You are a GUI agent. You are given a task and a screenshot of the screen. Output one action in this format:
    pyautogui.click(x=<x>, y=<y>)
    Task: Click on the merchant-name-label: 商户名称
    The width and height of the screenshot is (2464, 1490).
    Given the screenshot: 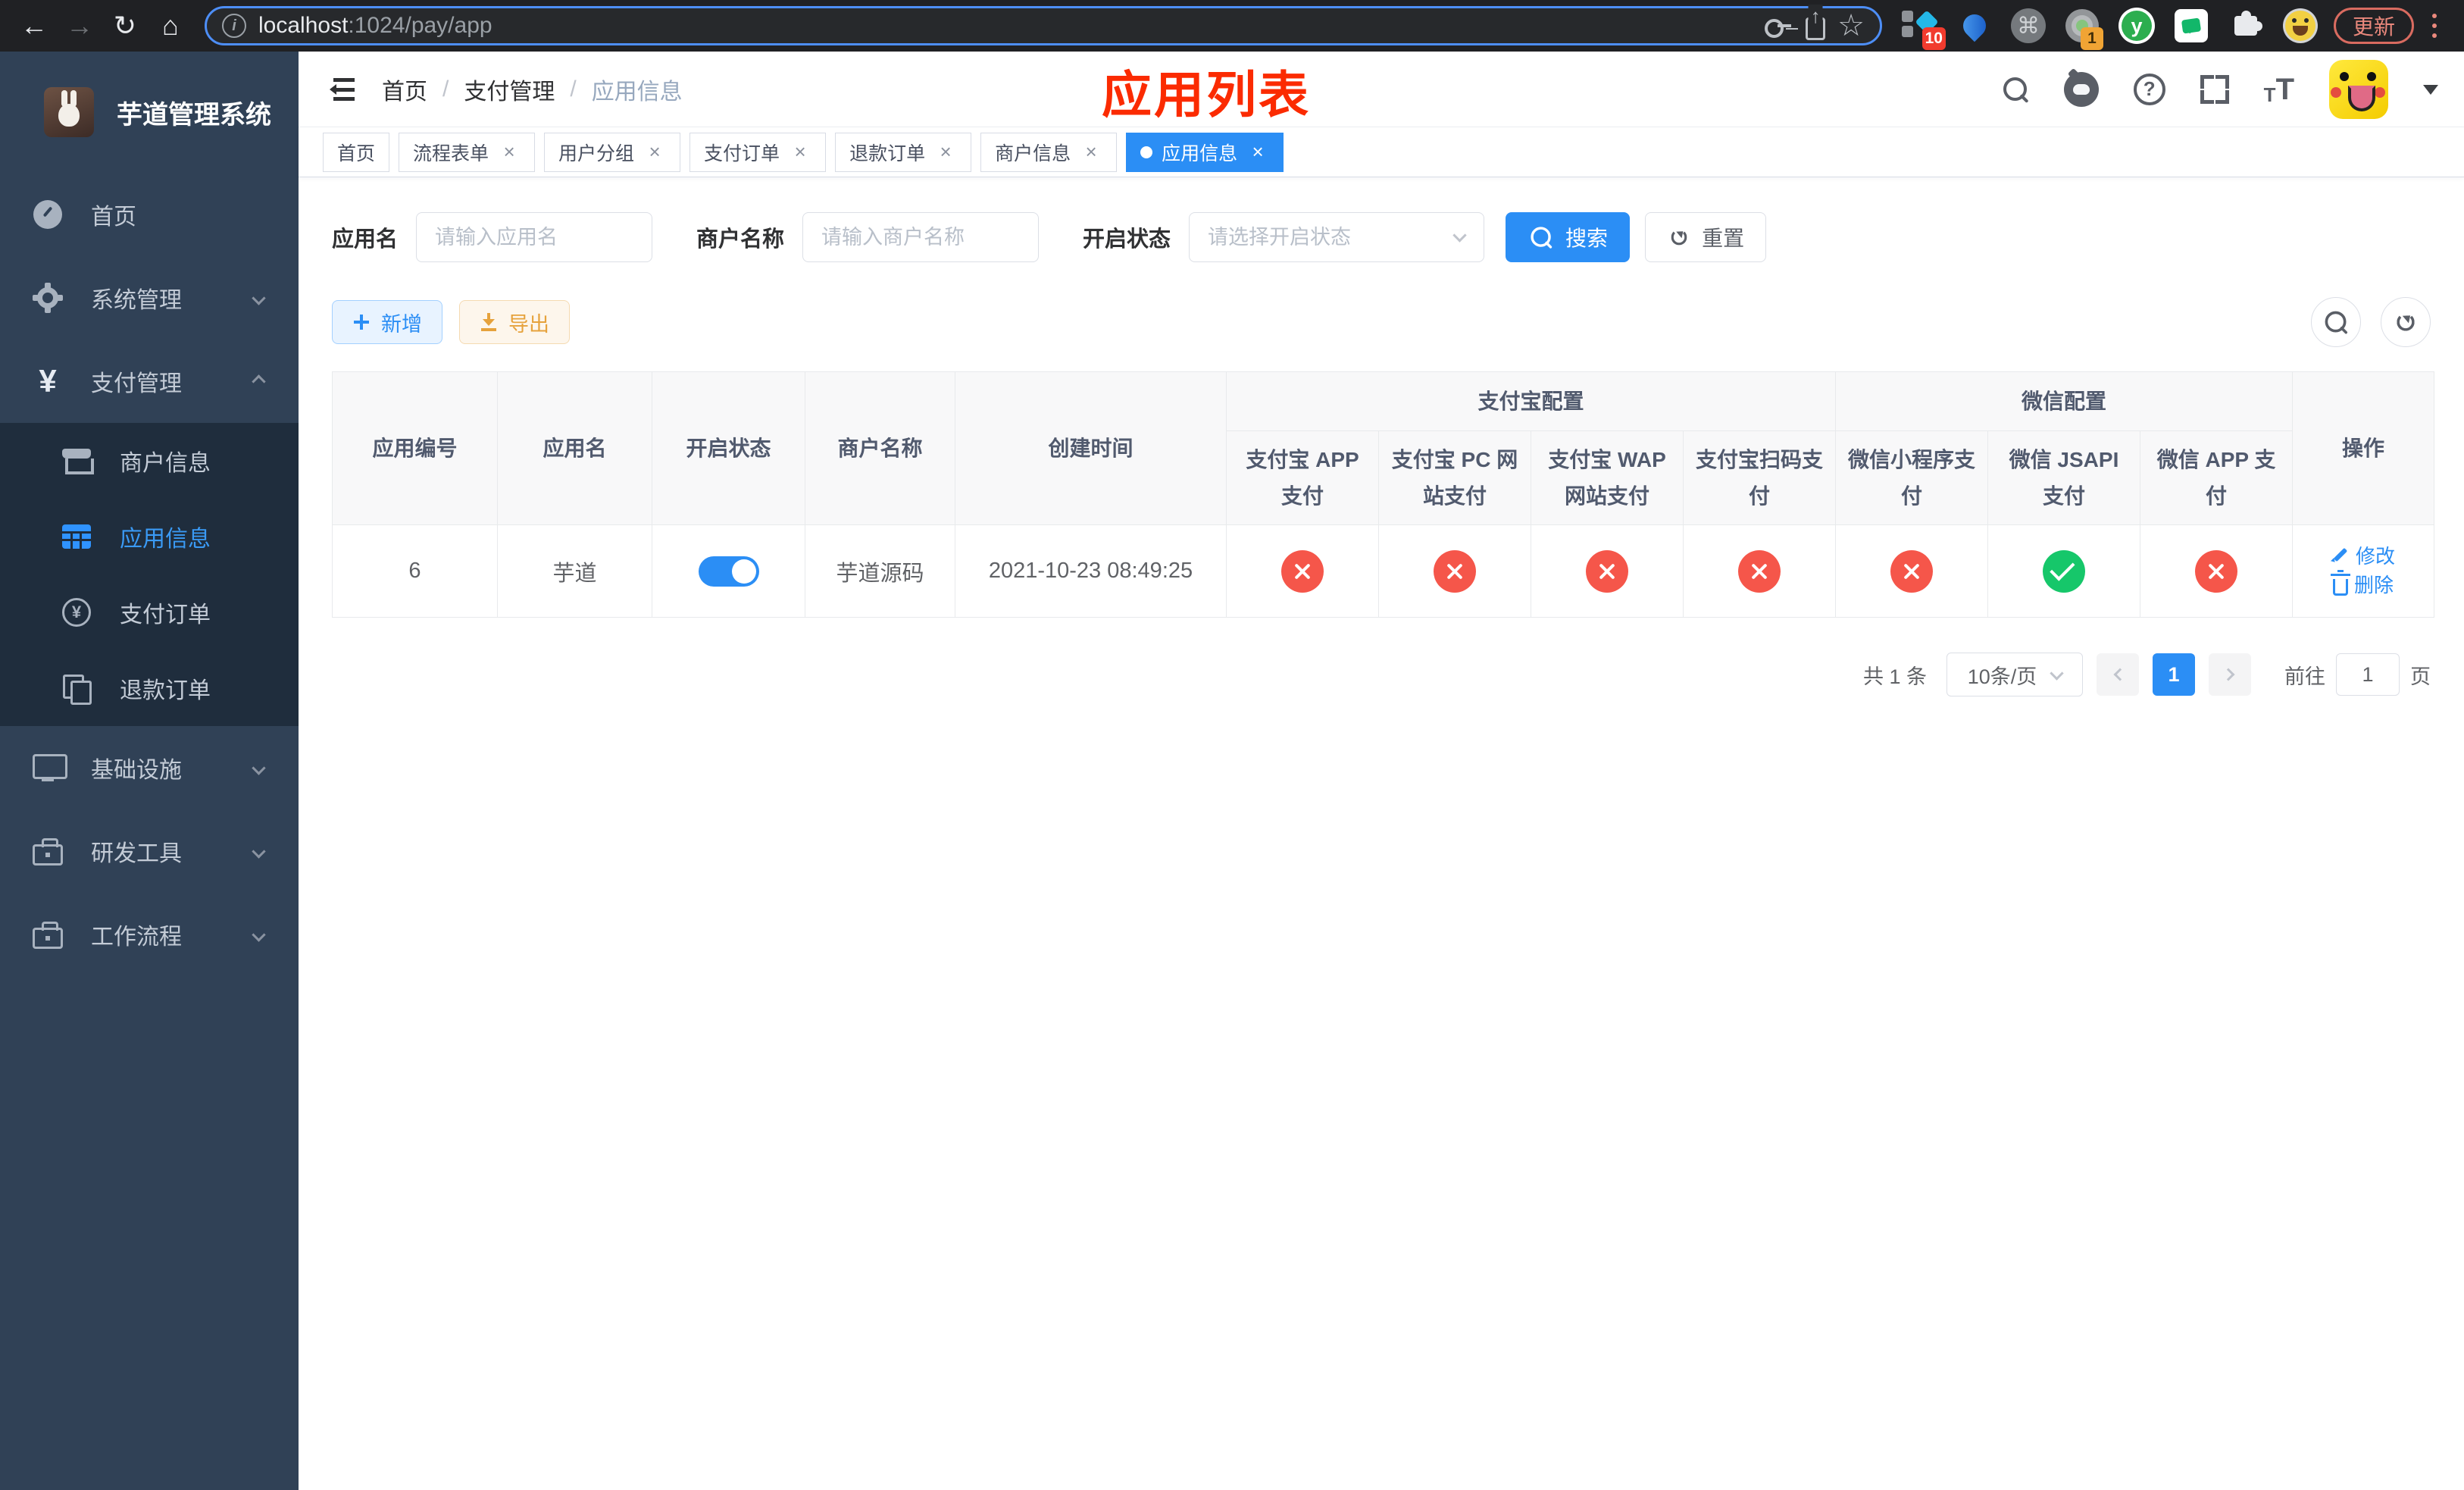 What is the action you would take?
    pyautogui.click(x=740, y=239)
    